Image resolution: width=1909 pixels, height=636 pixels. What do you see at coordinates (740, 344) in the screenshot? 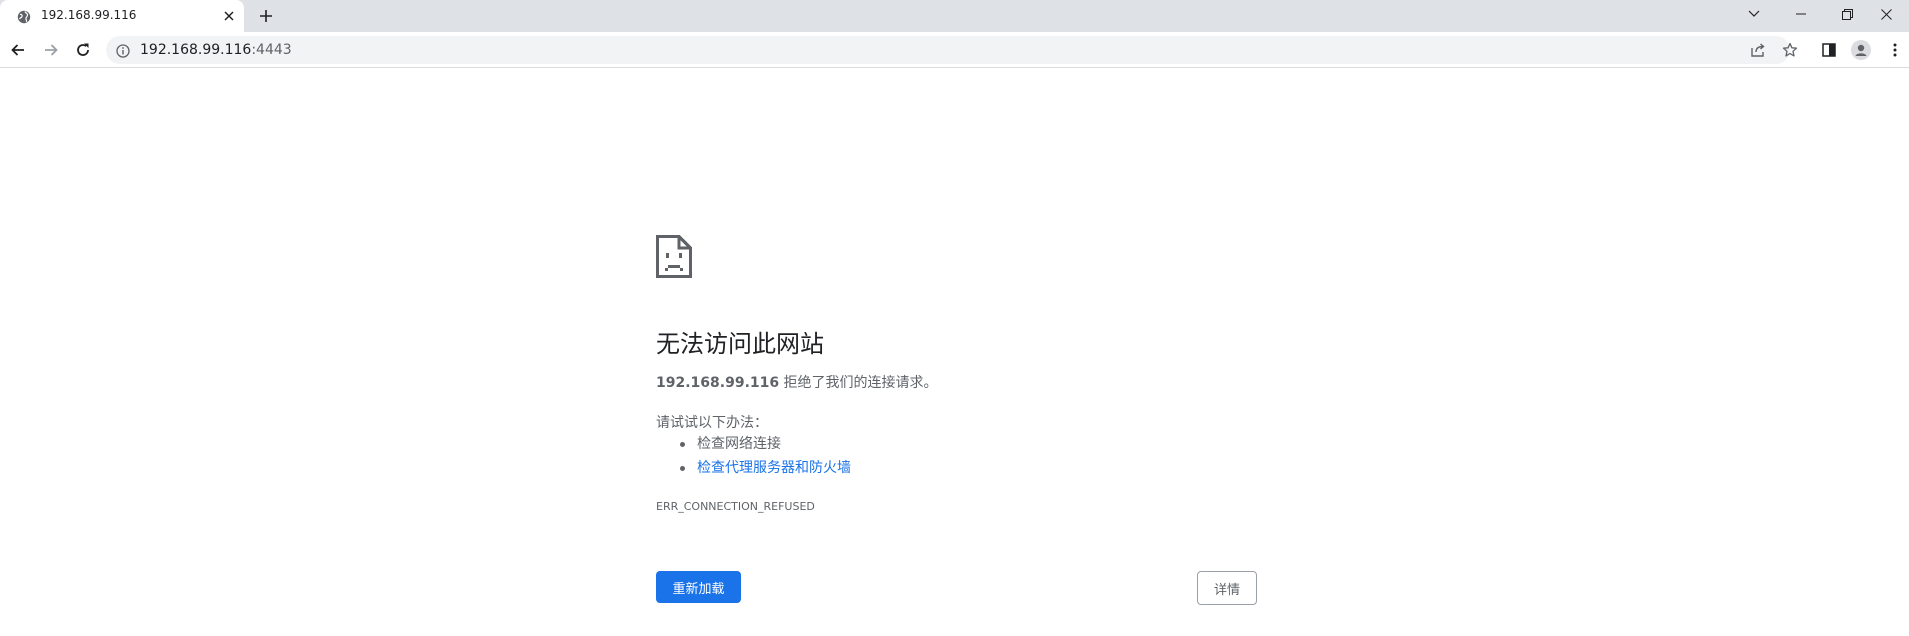
I see `error-title: 无法访问此网站` at bounding box center [740, 344].